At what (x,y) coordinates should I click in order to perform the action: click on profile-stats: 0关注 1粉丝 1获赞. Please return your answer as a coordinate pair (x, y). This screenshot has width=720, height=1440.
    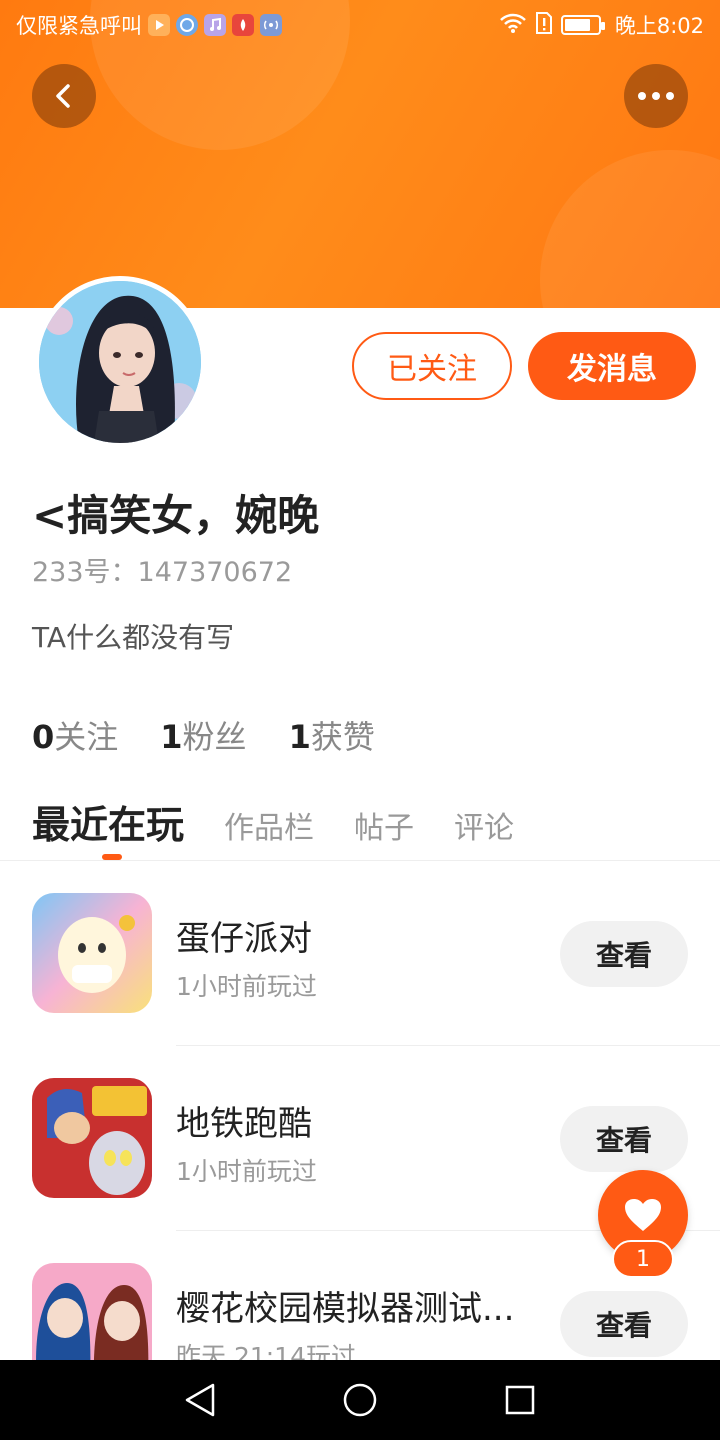
    Looking at the image, I should click on (203, 735).